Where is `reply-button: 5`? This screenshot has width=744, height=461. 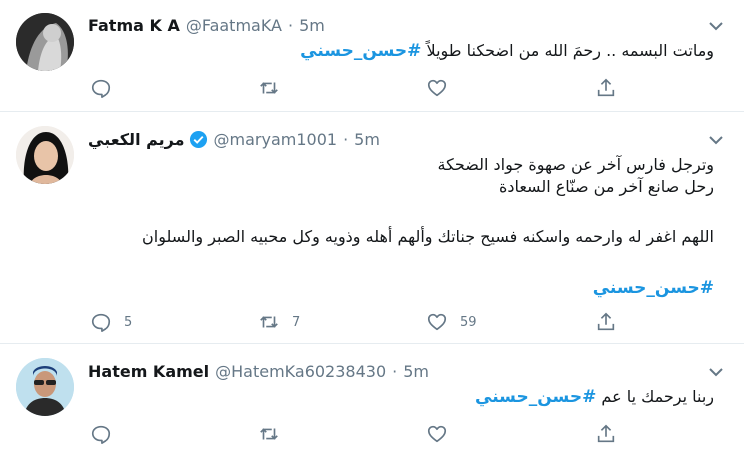
reply-button: 5 is located at coordinates (111, 322).